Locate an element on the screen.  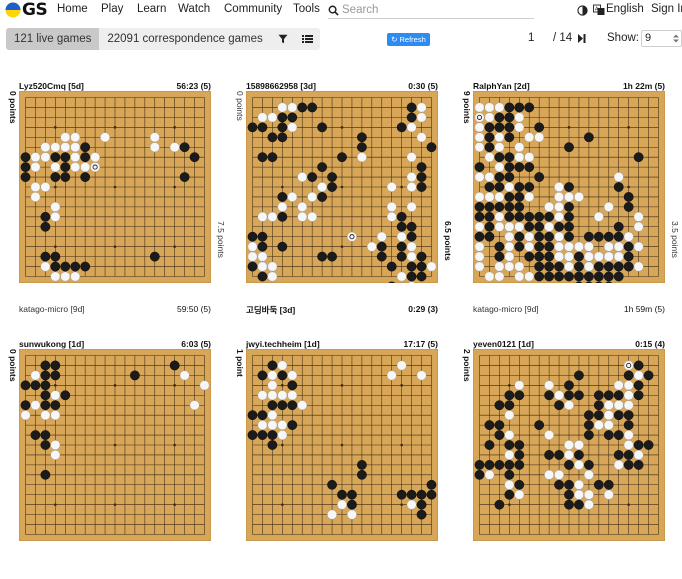
filter-button is located at coordinates (283, 39).